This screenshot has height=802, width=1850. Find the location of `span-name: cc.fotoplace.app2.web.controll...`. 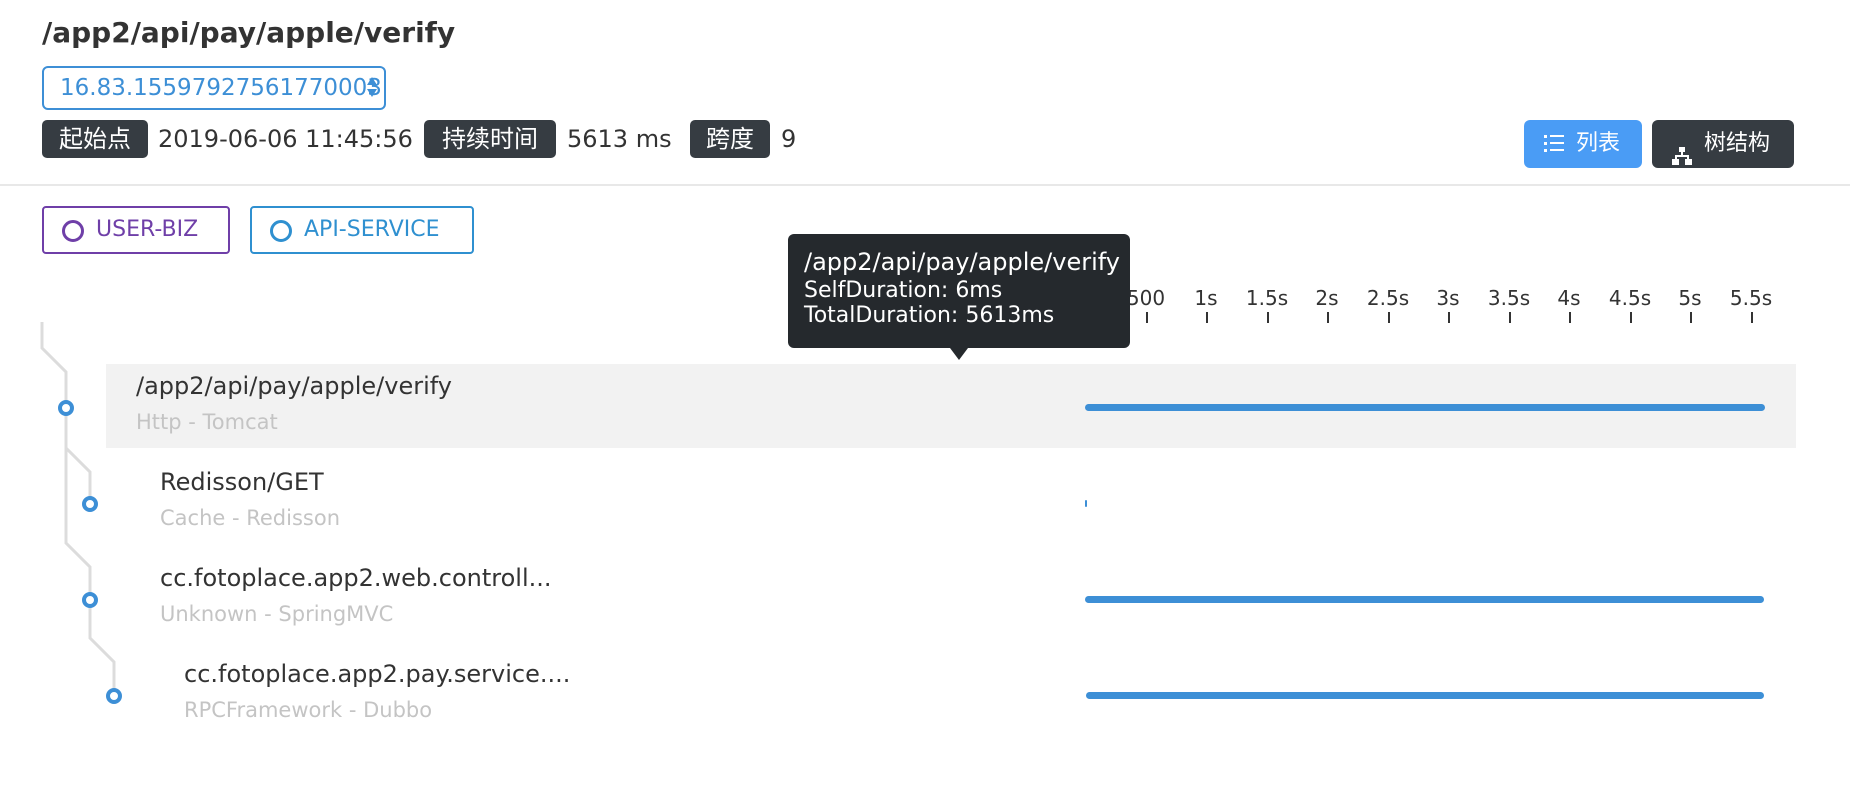

span-name: cc.fotoplace.app2.web.controll... is located at coordinates (356, 578).